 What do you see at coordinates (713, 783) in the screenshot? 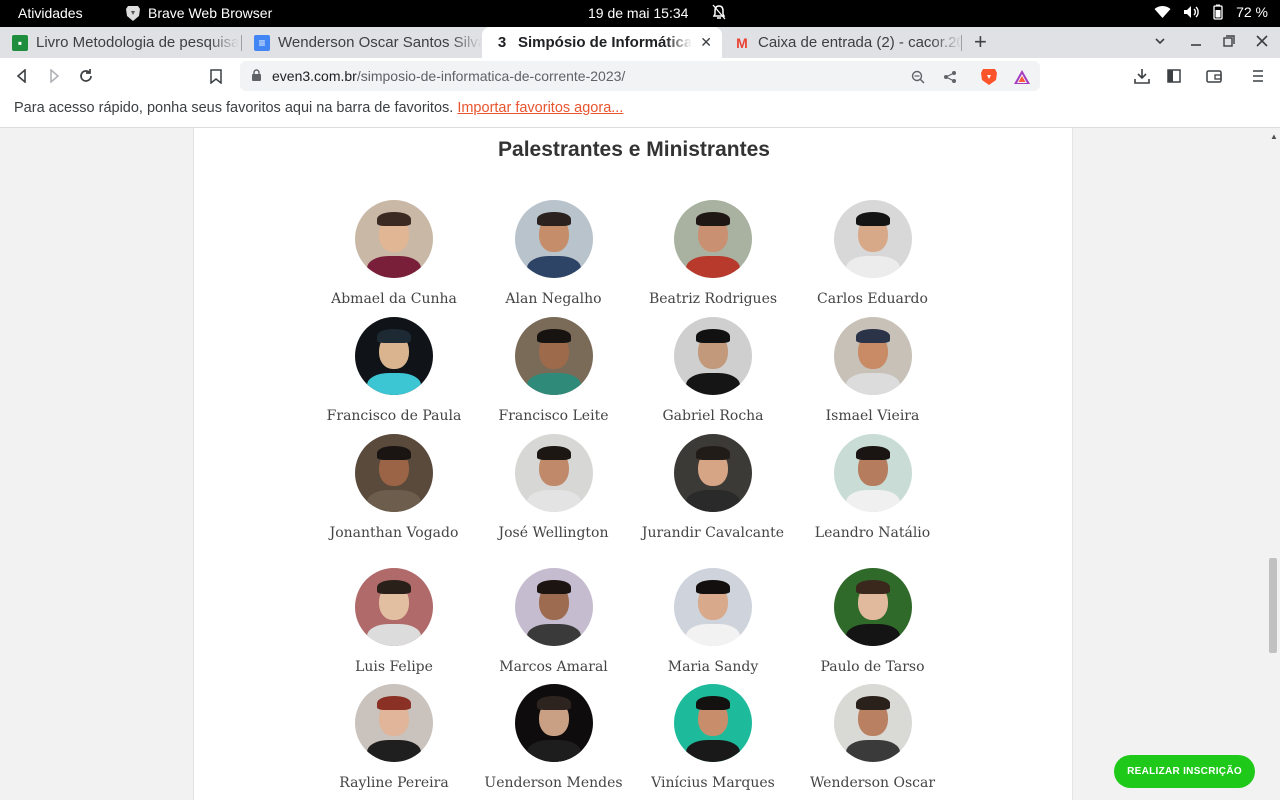
I see `speaker-name: Vinícius Marques` at bounding box center [713, 783].